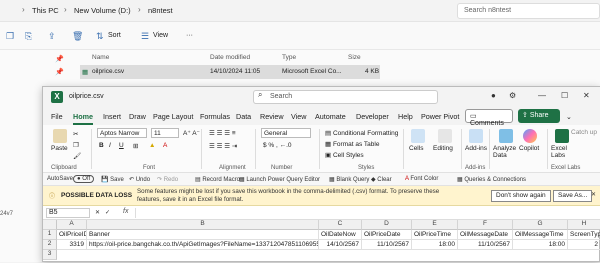 The width and height of the screenshot is (600, 263). What do you see at coordinates (230, 57) in the screenshot?
I see `column-date-modified: Date modified` at bounding box center [230, 57].